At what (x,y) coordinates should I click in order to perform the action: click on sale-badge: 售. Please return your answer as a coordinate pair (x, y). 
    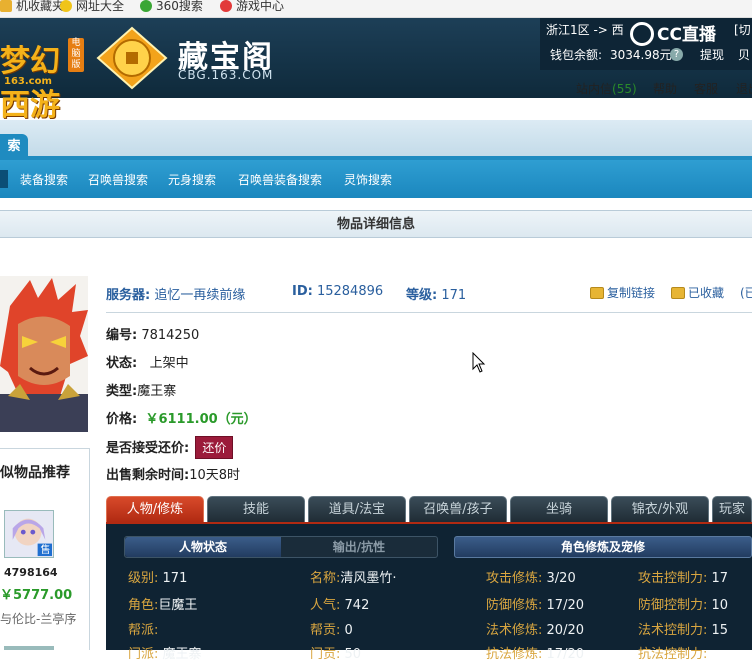
    Looking at the image, I should click on (45, 550).